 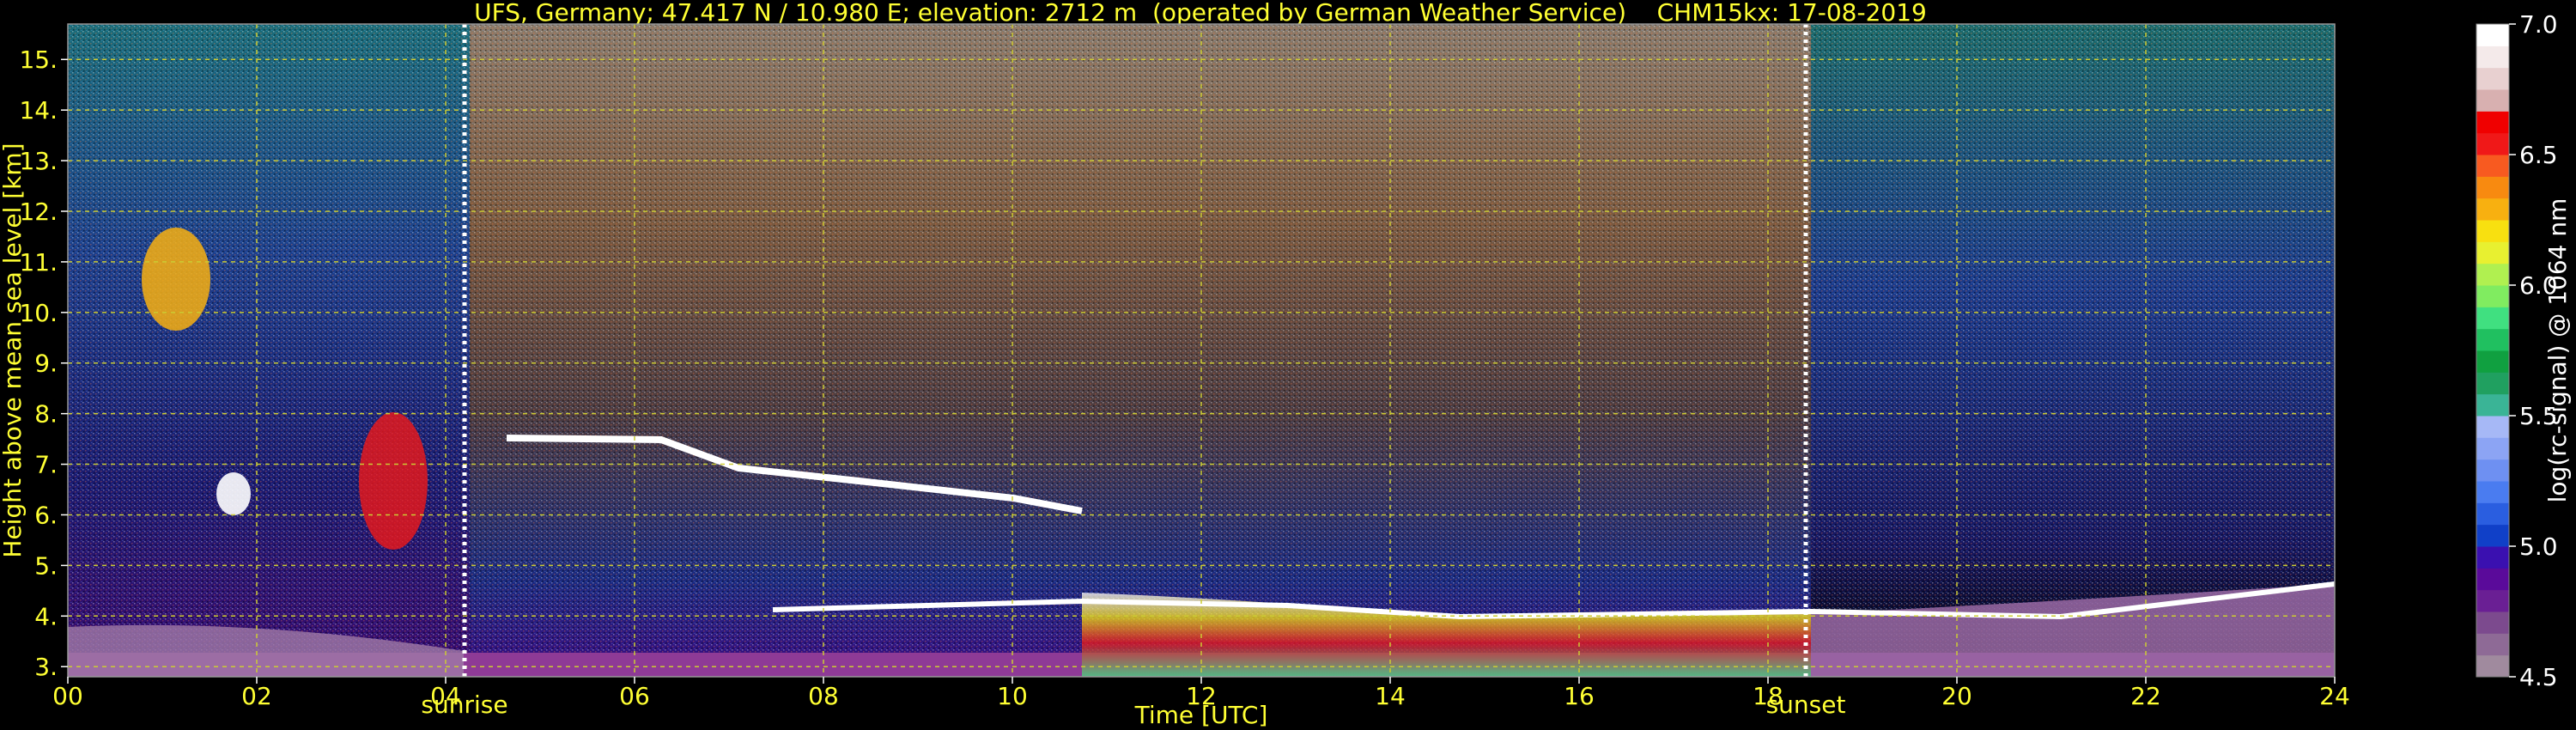 I want to click on colorbar-tick-label: 4.5, so click(x=2538, y=677).